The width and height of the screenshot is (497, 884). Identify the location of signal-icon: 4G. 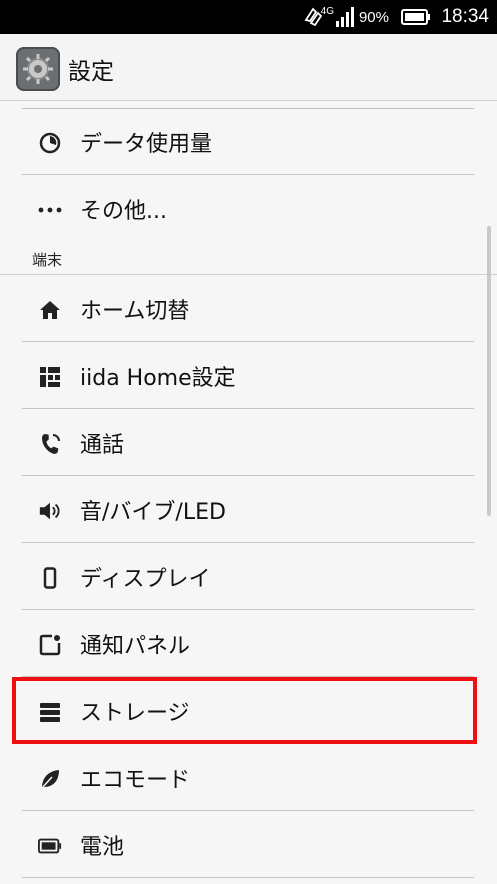
(338, 17).